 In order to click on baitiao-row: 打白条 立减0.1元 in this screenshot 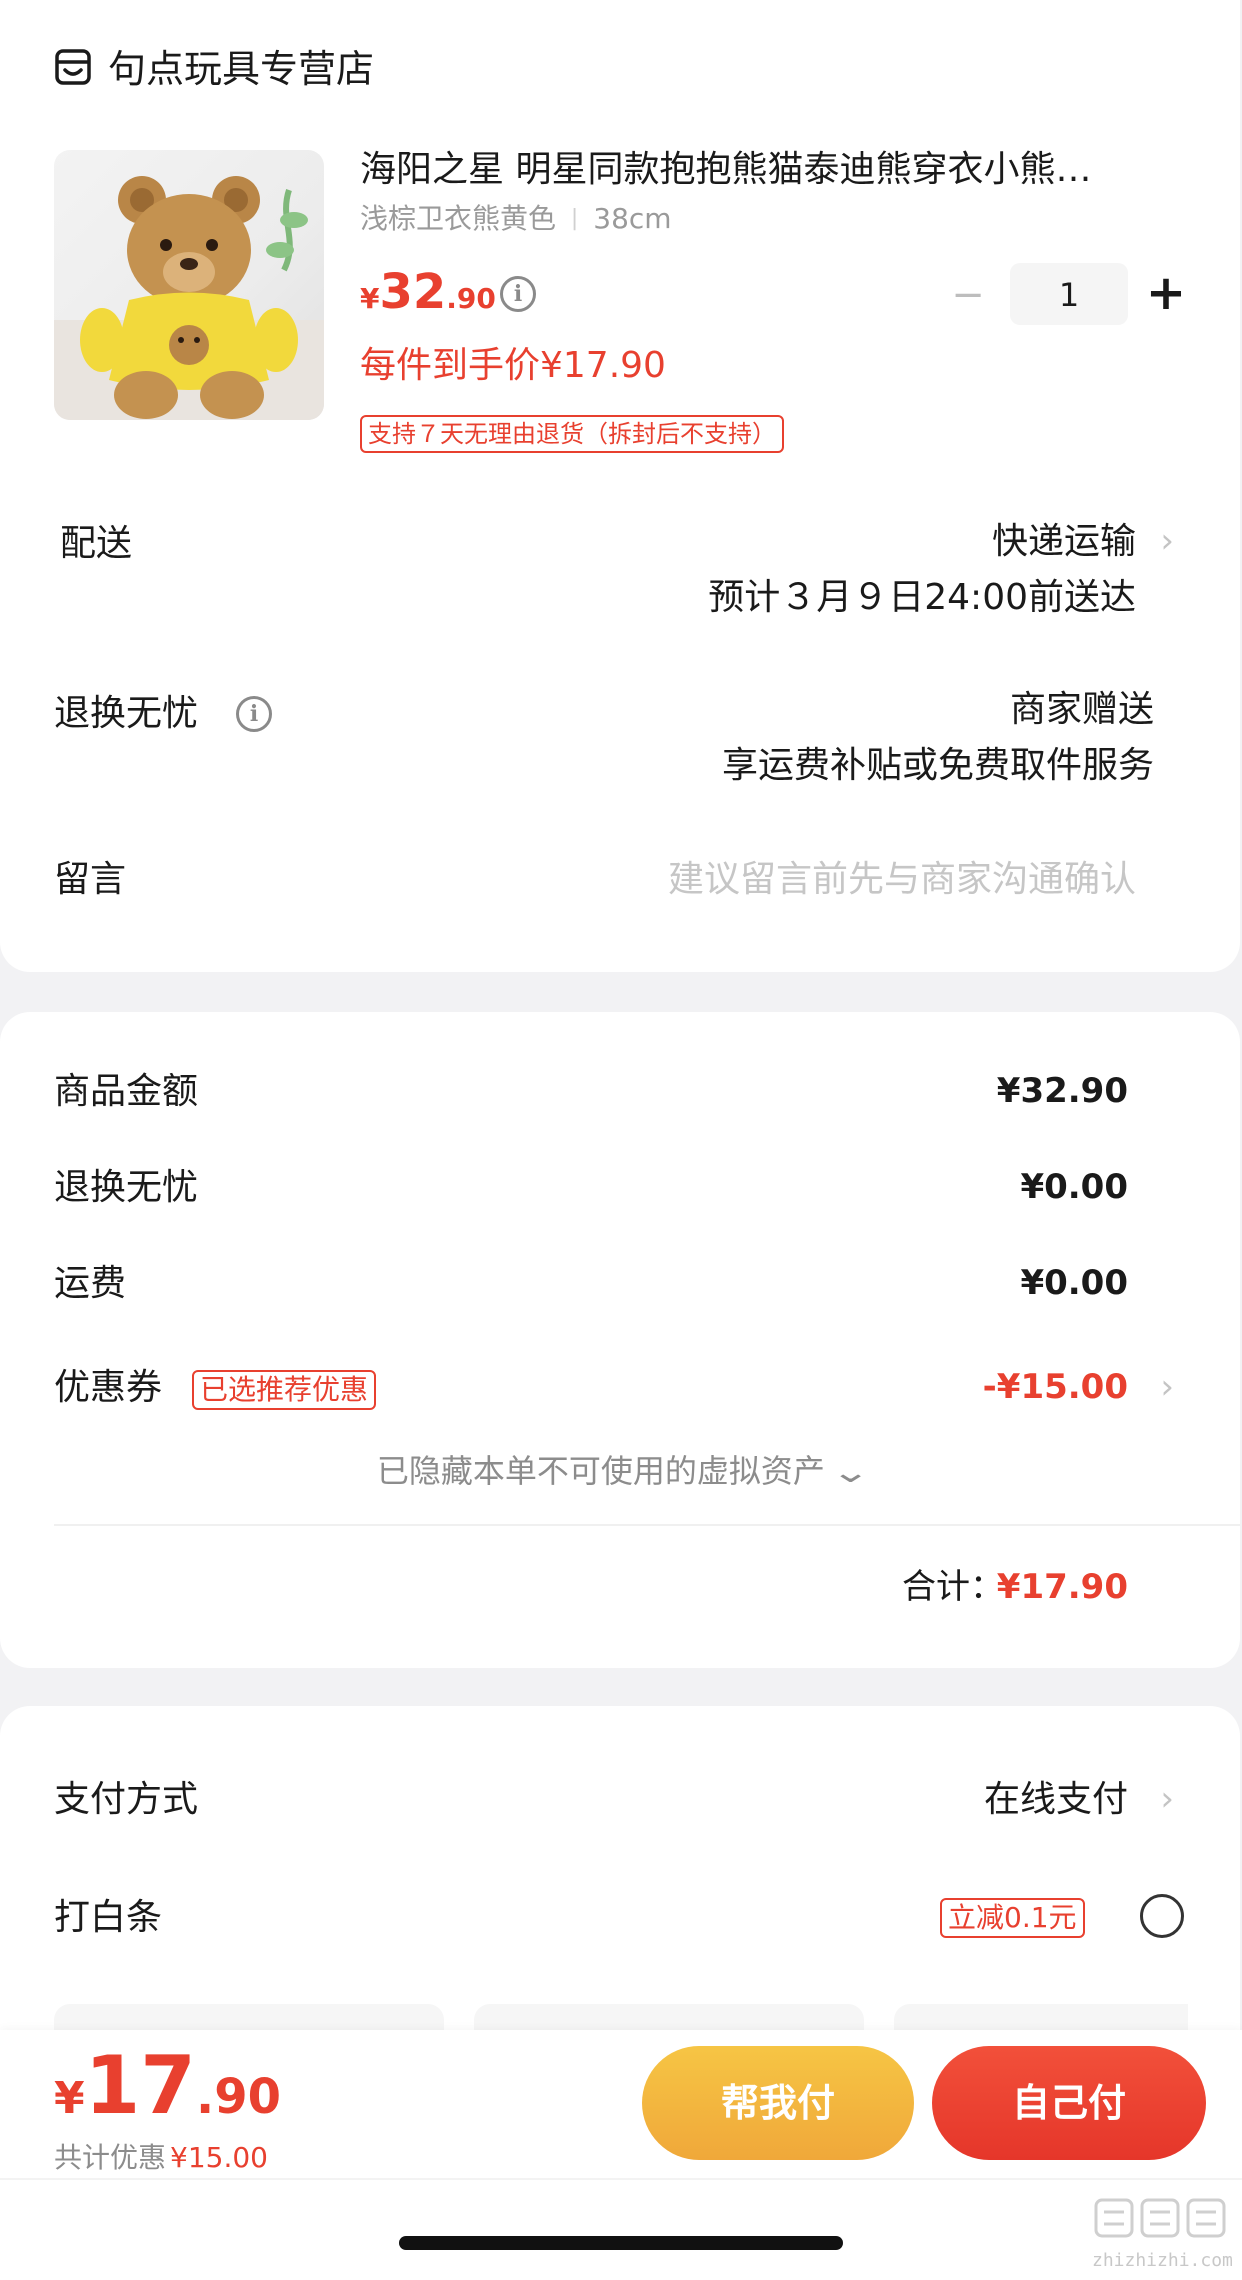, I will do `click(620, 1921)`.